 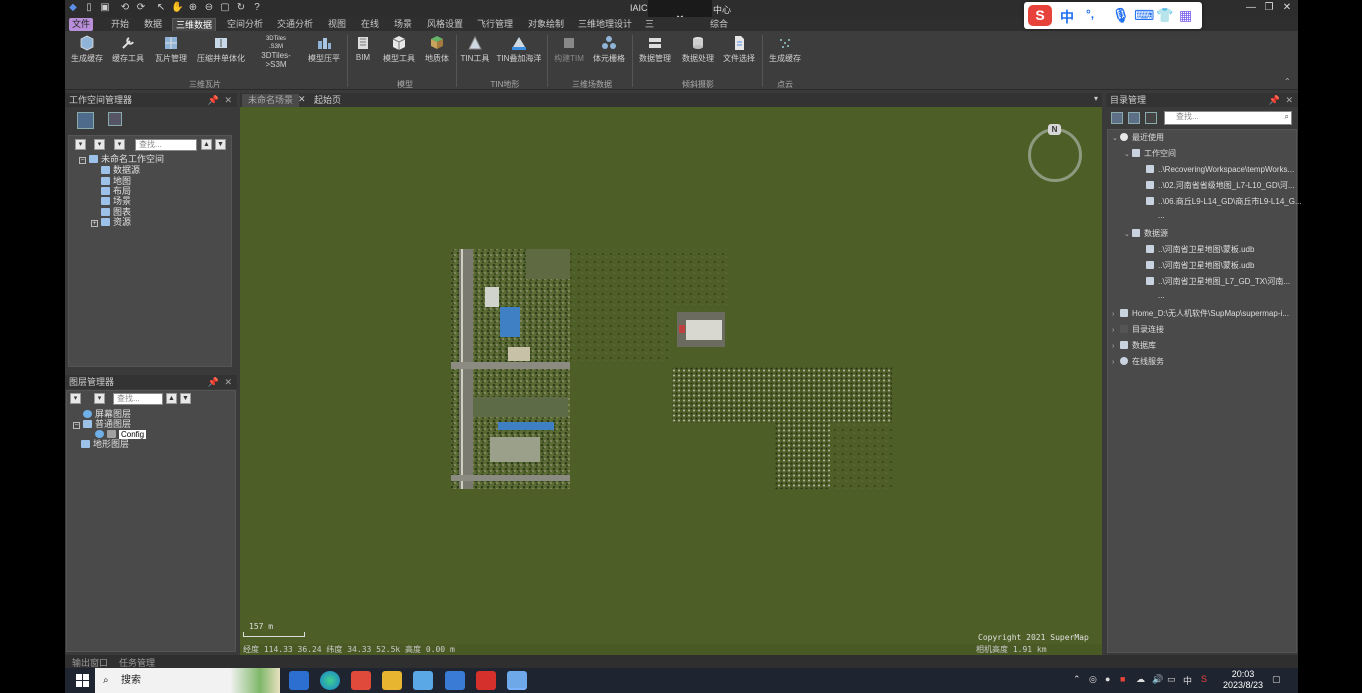 I want to click on menu-draw-object: 对象绘制, so click(x=546, y=24).